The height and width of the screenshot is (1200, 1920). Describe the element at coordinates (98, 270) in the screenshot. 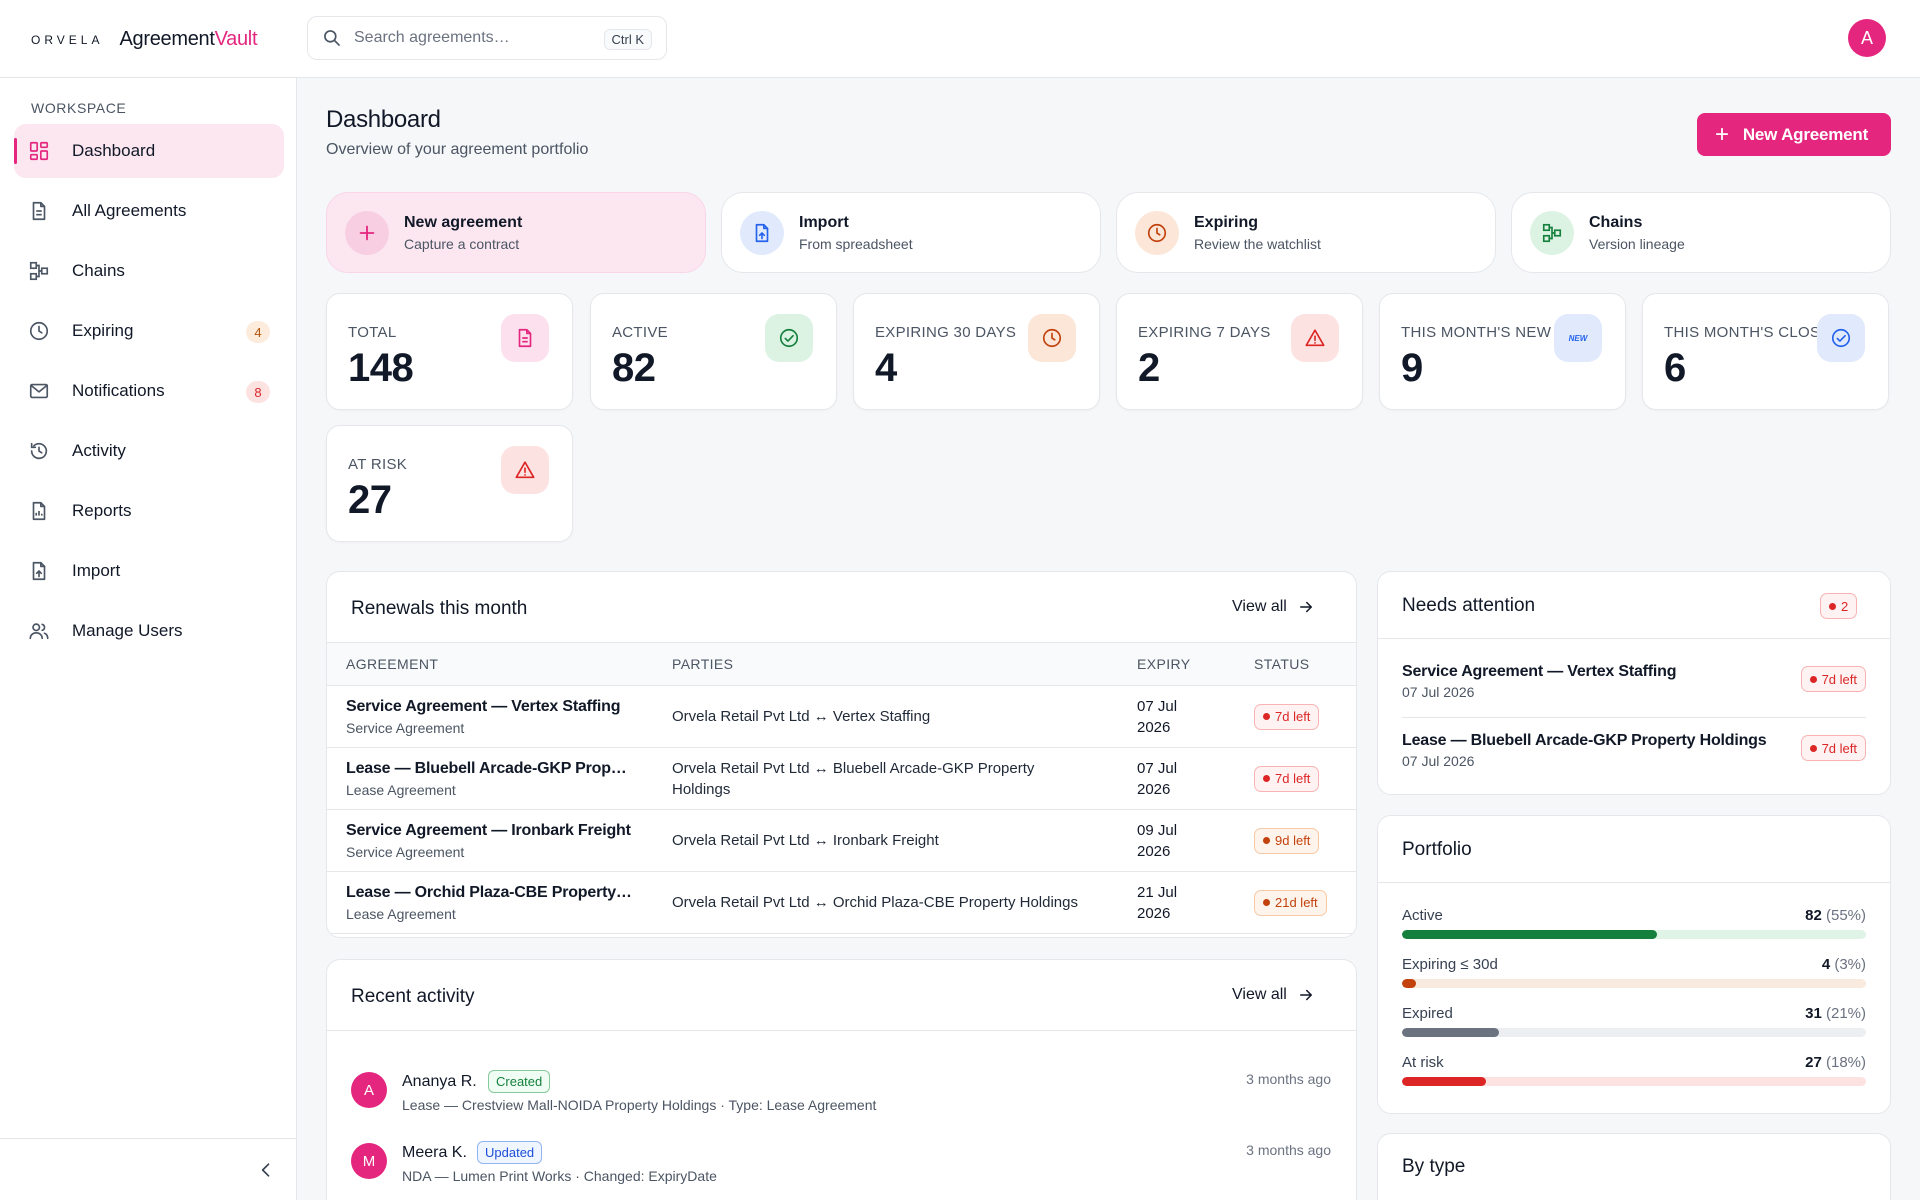

I see `sidebar-item-label: Chains` at that location.